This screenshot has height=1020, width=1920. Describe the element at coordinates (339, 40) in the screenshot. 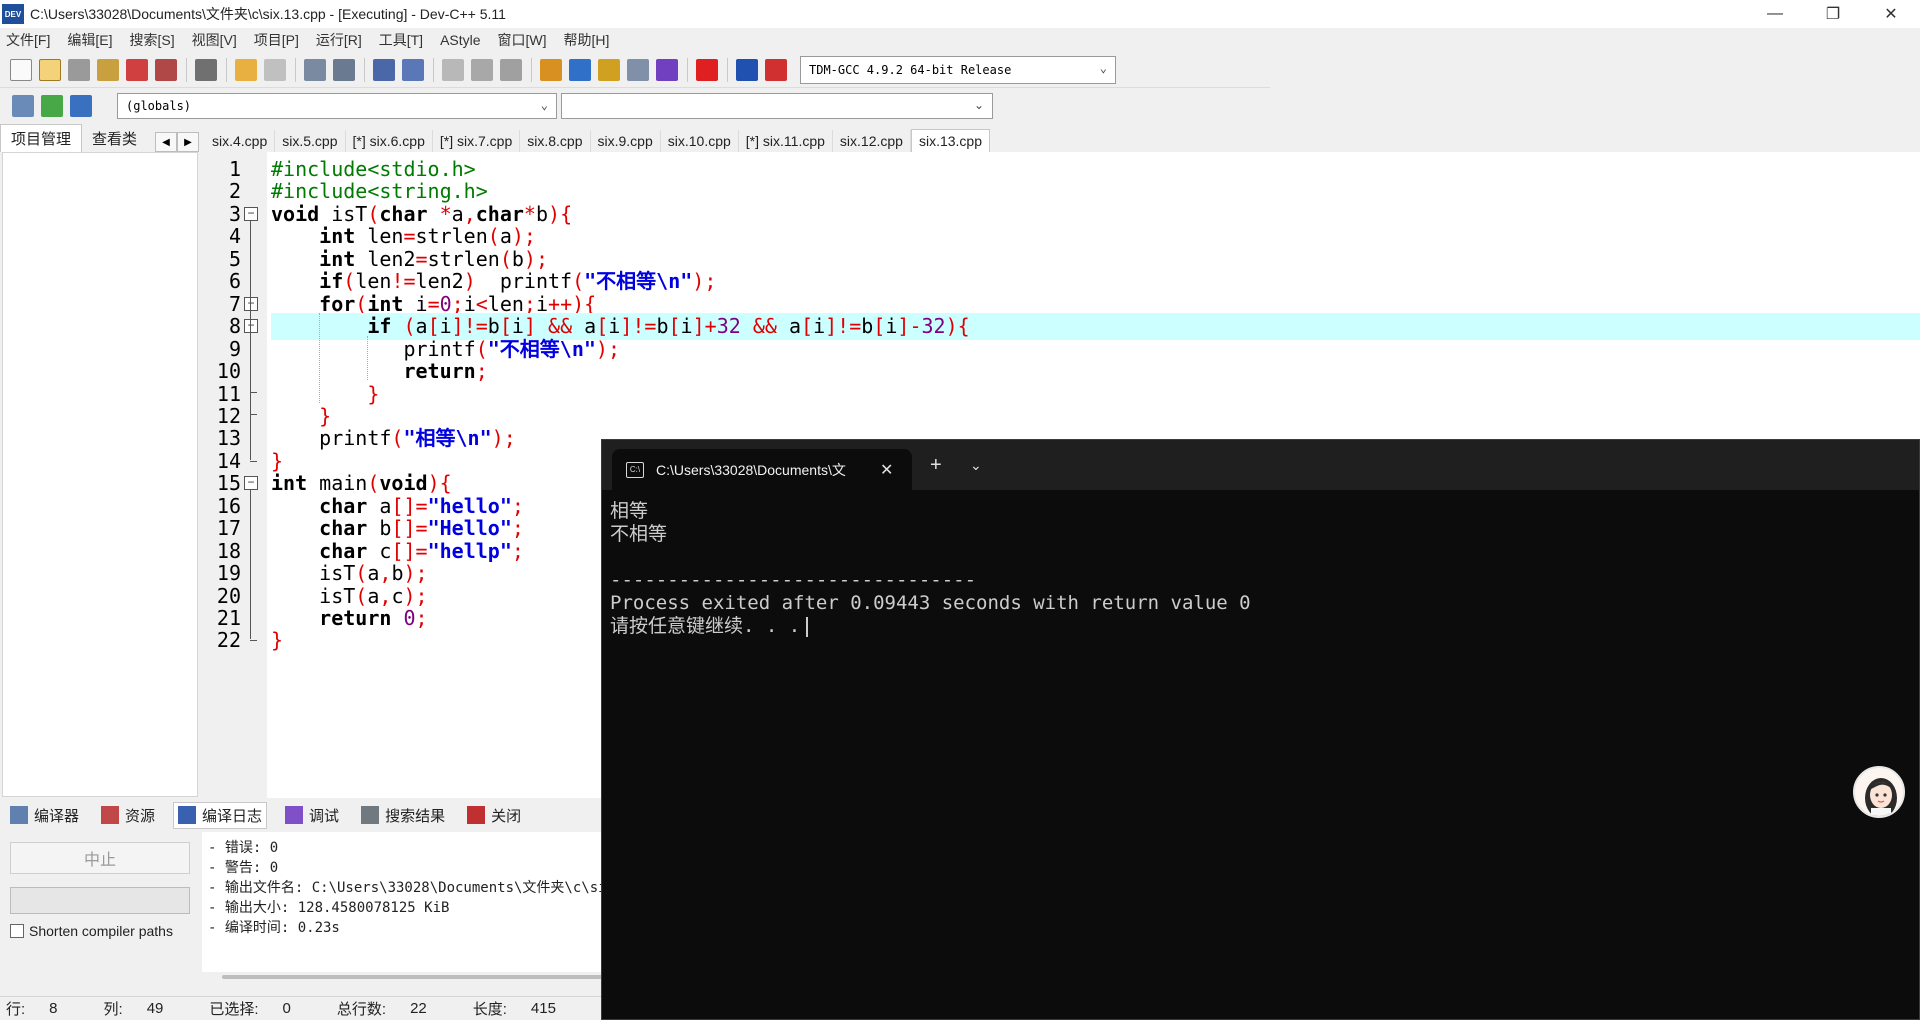

I see `menu-run: 运行[R]` at that location.